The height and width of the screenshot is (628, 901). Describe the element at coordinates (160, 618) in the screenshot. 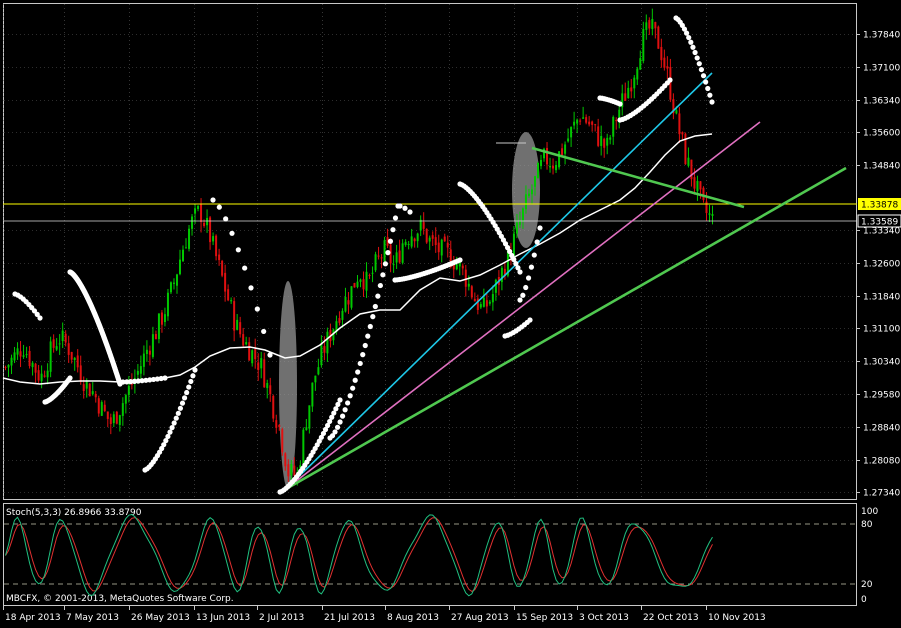

I see `time-axis-label: 26 May 2013` at that location.